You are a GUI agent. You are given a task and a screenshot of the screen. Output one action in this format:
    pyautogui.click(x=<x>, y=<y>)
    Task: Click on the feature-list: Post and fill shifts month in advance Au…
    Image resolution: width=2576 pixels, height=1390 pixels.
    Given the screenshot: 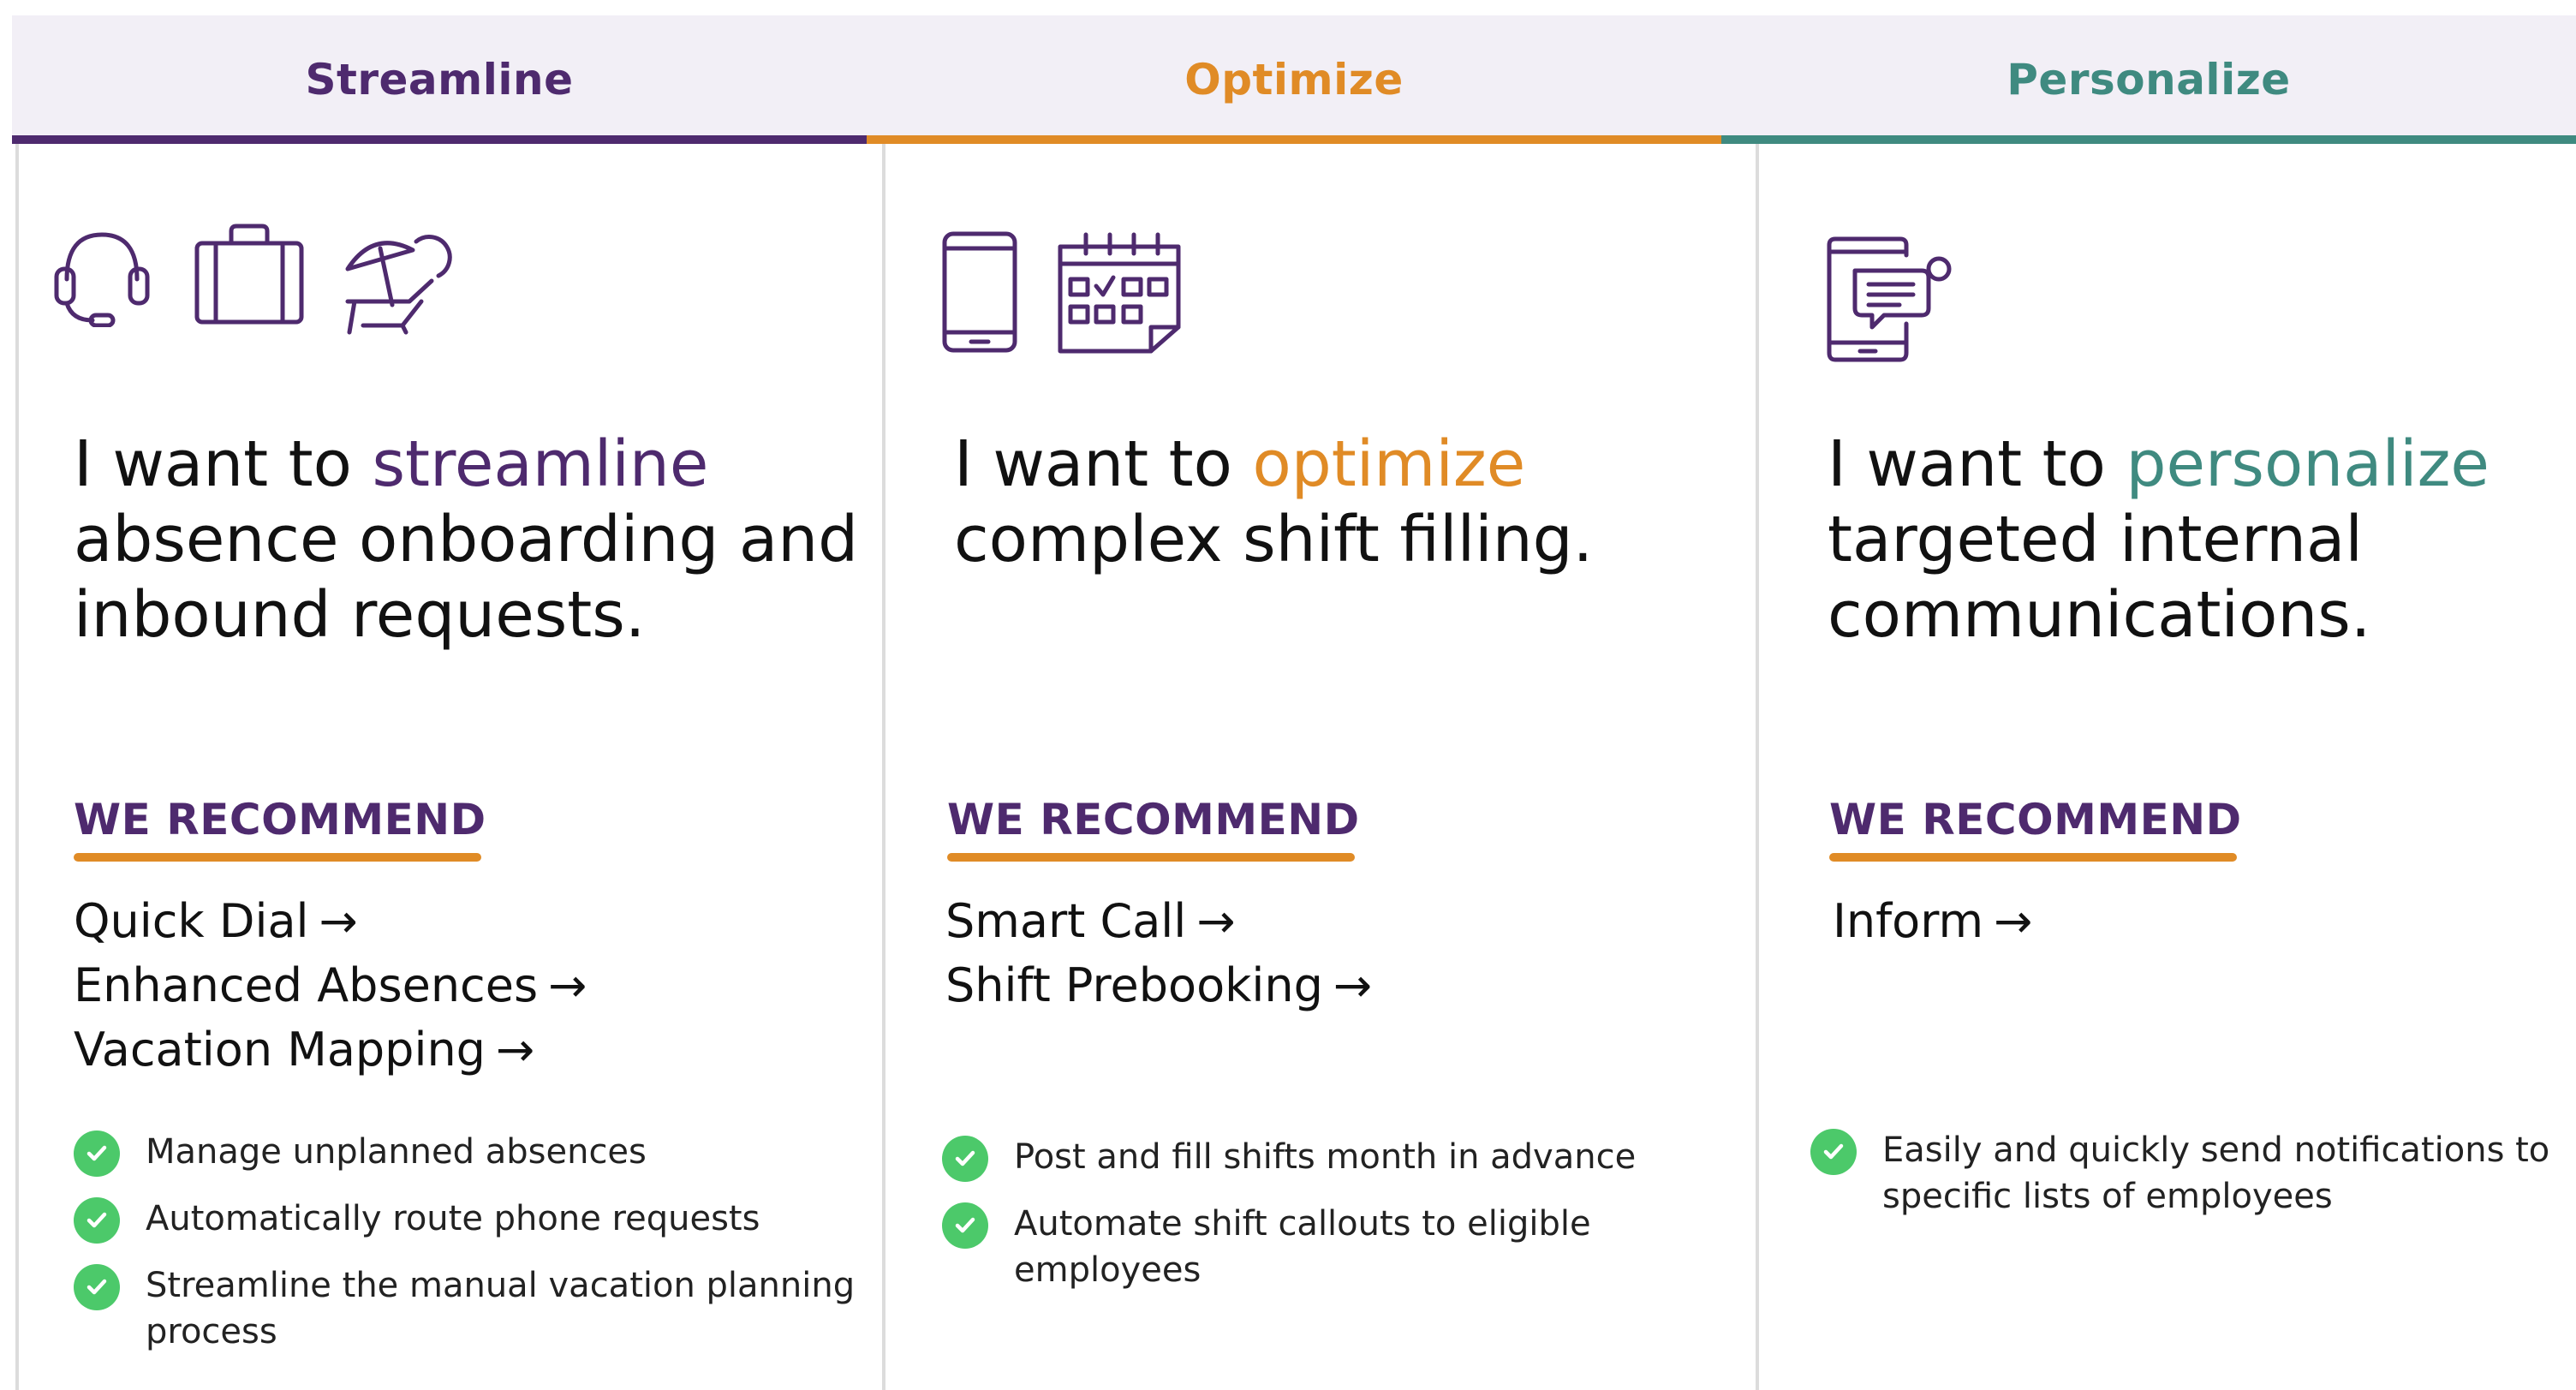 What is the action you would take?
    pyautogui.click(x=1340, y=1223)
    